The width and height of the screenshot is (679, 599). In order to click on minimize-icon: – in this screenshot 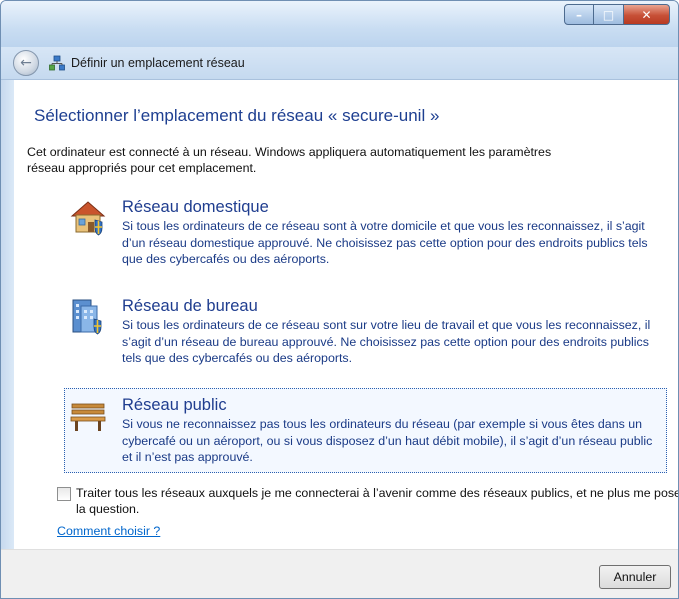, I will do `click(579, 14)`.